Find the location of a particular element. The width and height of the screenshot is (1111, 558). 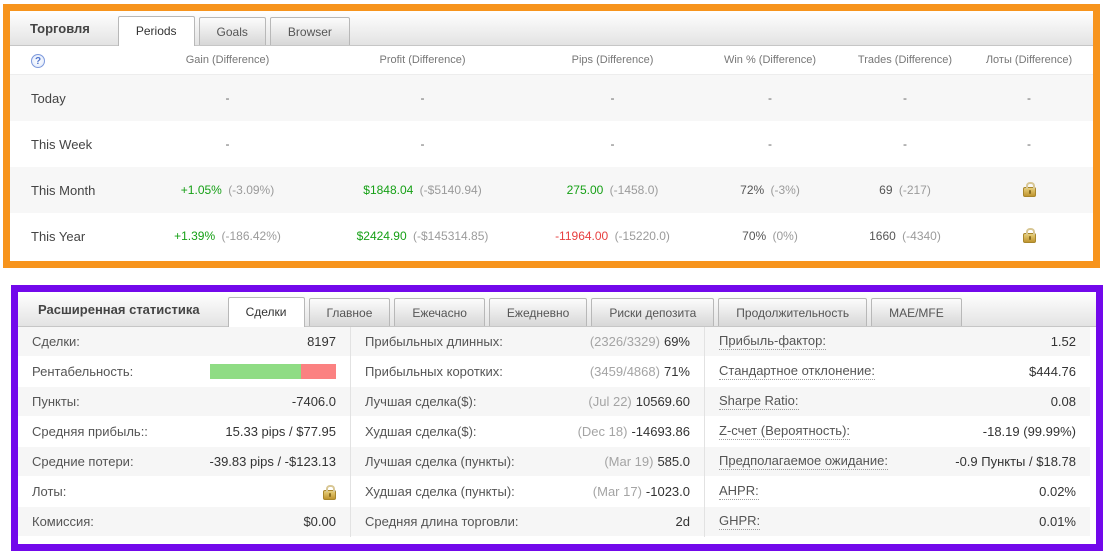

gain-diff: (-186.42%) is located at coordinates (251, 236).